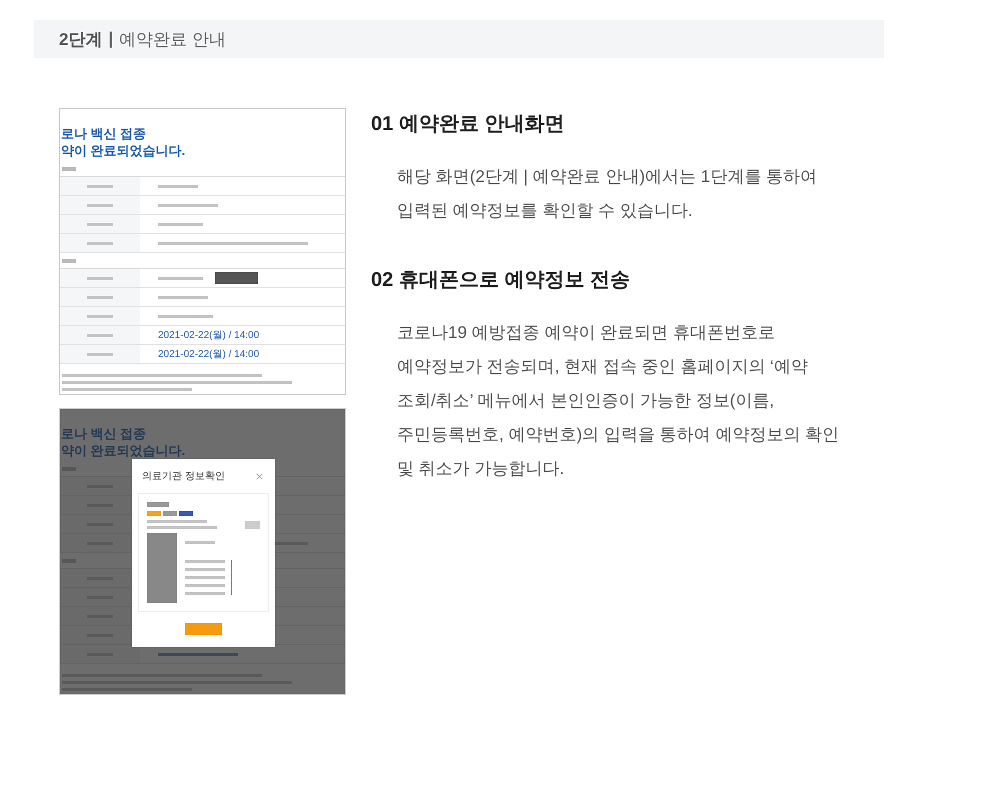 This screenshot has width=996, height=795. I want to click on section-title: 01 예약완료 안내화면, so click(468, 124).